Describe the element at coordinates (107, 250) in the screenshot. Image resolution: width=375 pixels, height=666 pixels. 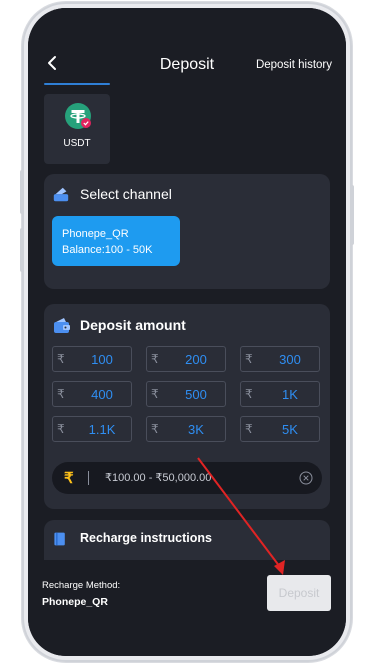
I see `channel-balance: Balance:100 - 50K` at that location.